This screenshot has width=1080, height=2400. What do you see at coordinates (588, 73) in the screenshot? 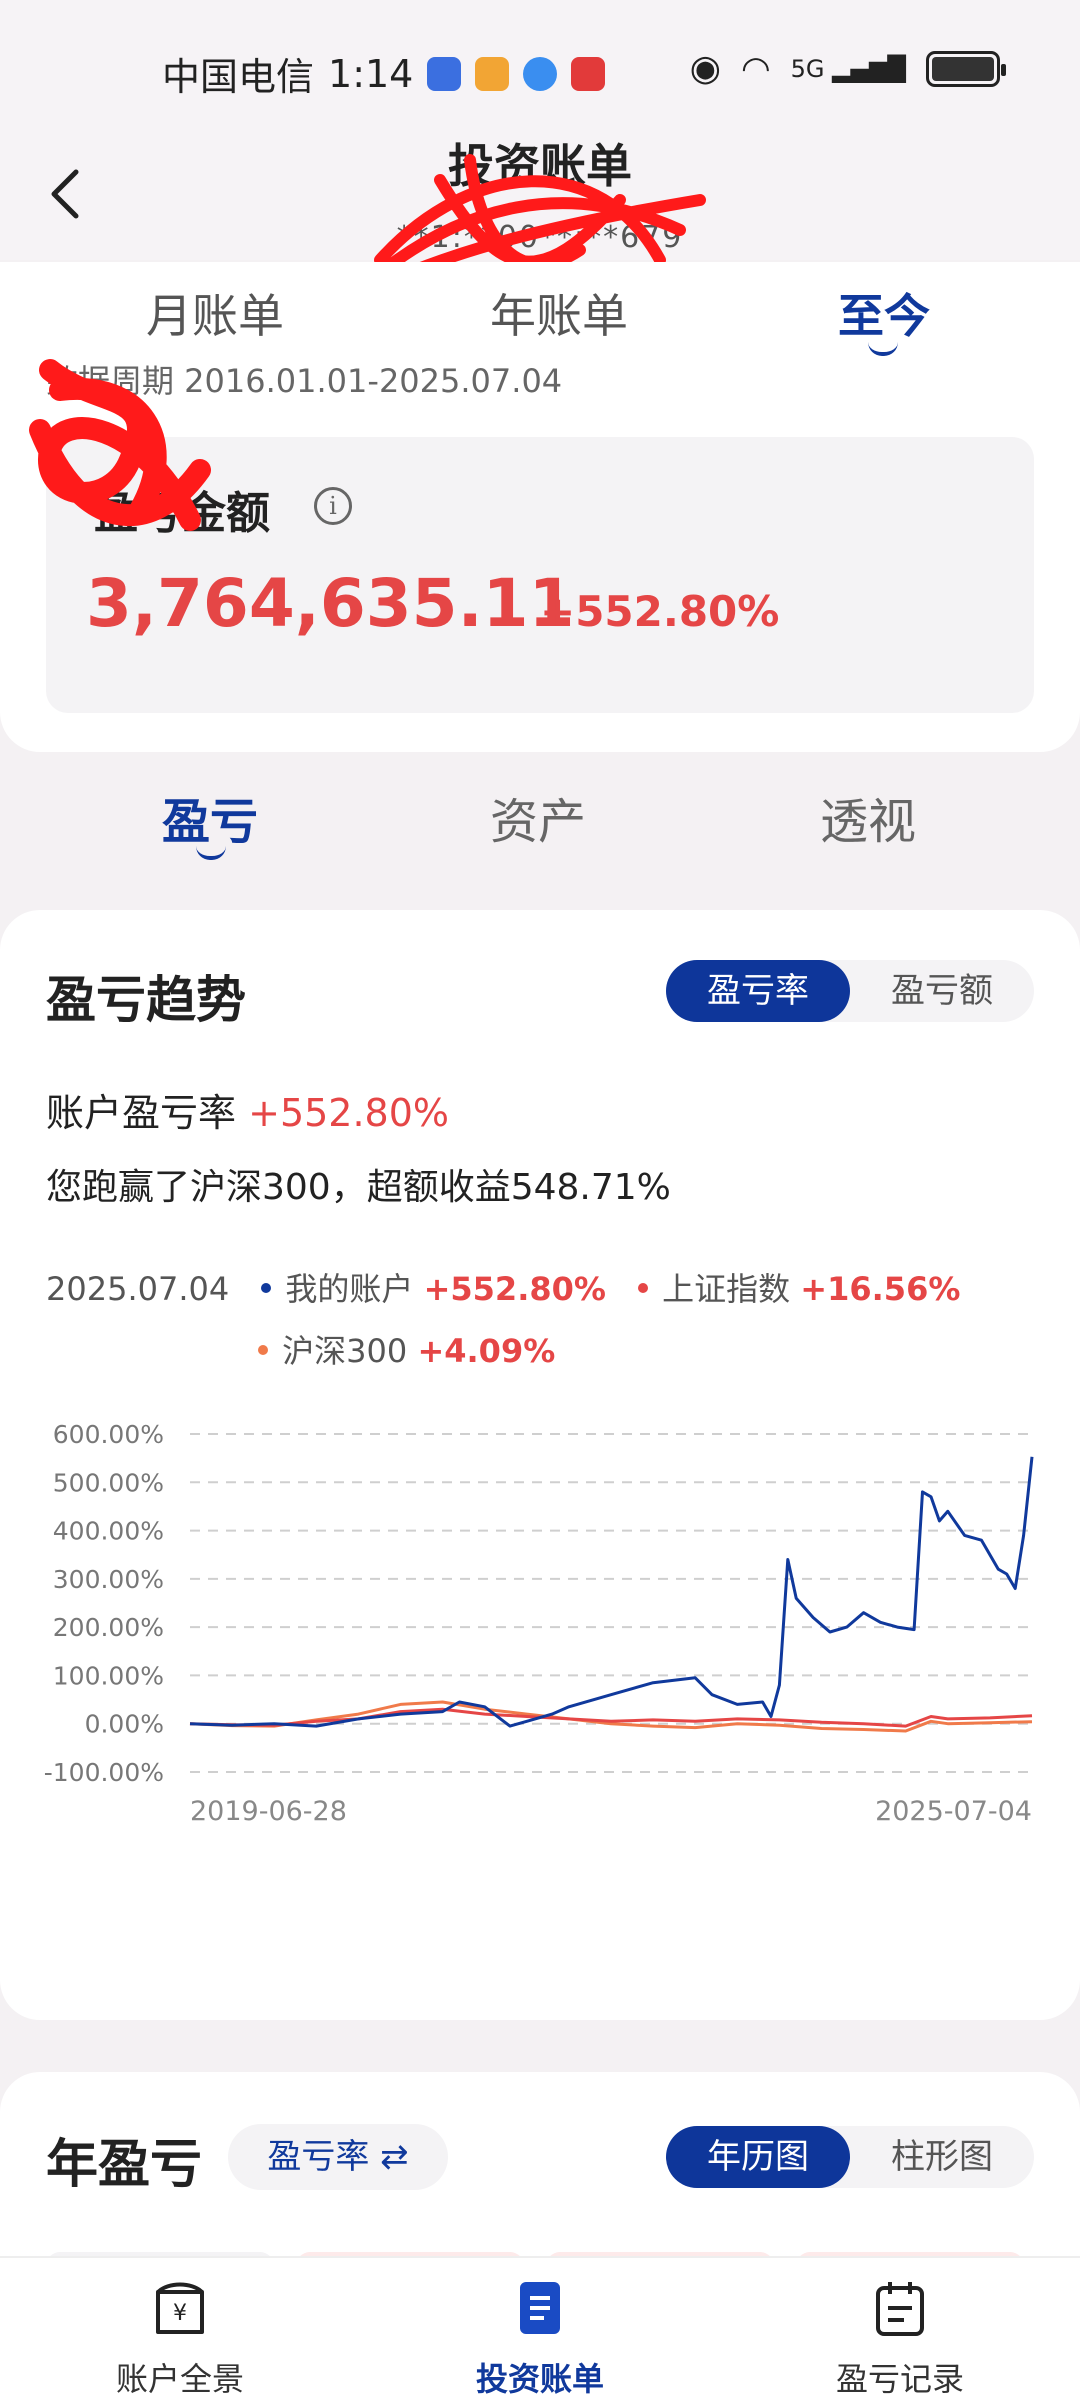
I see `pinduoduo-icon` at bounding box center [588, 73].